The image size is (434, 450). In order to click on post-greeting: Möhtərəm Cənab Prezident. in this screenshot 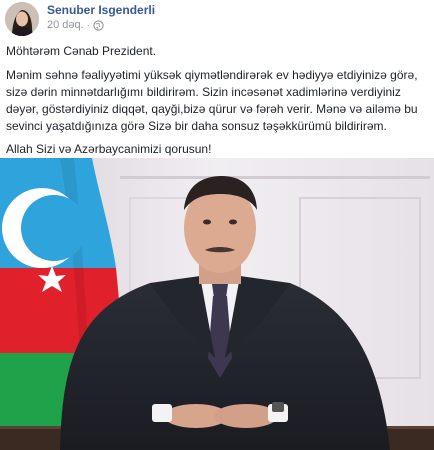, I will do `click(81, 51)`.